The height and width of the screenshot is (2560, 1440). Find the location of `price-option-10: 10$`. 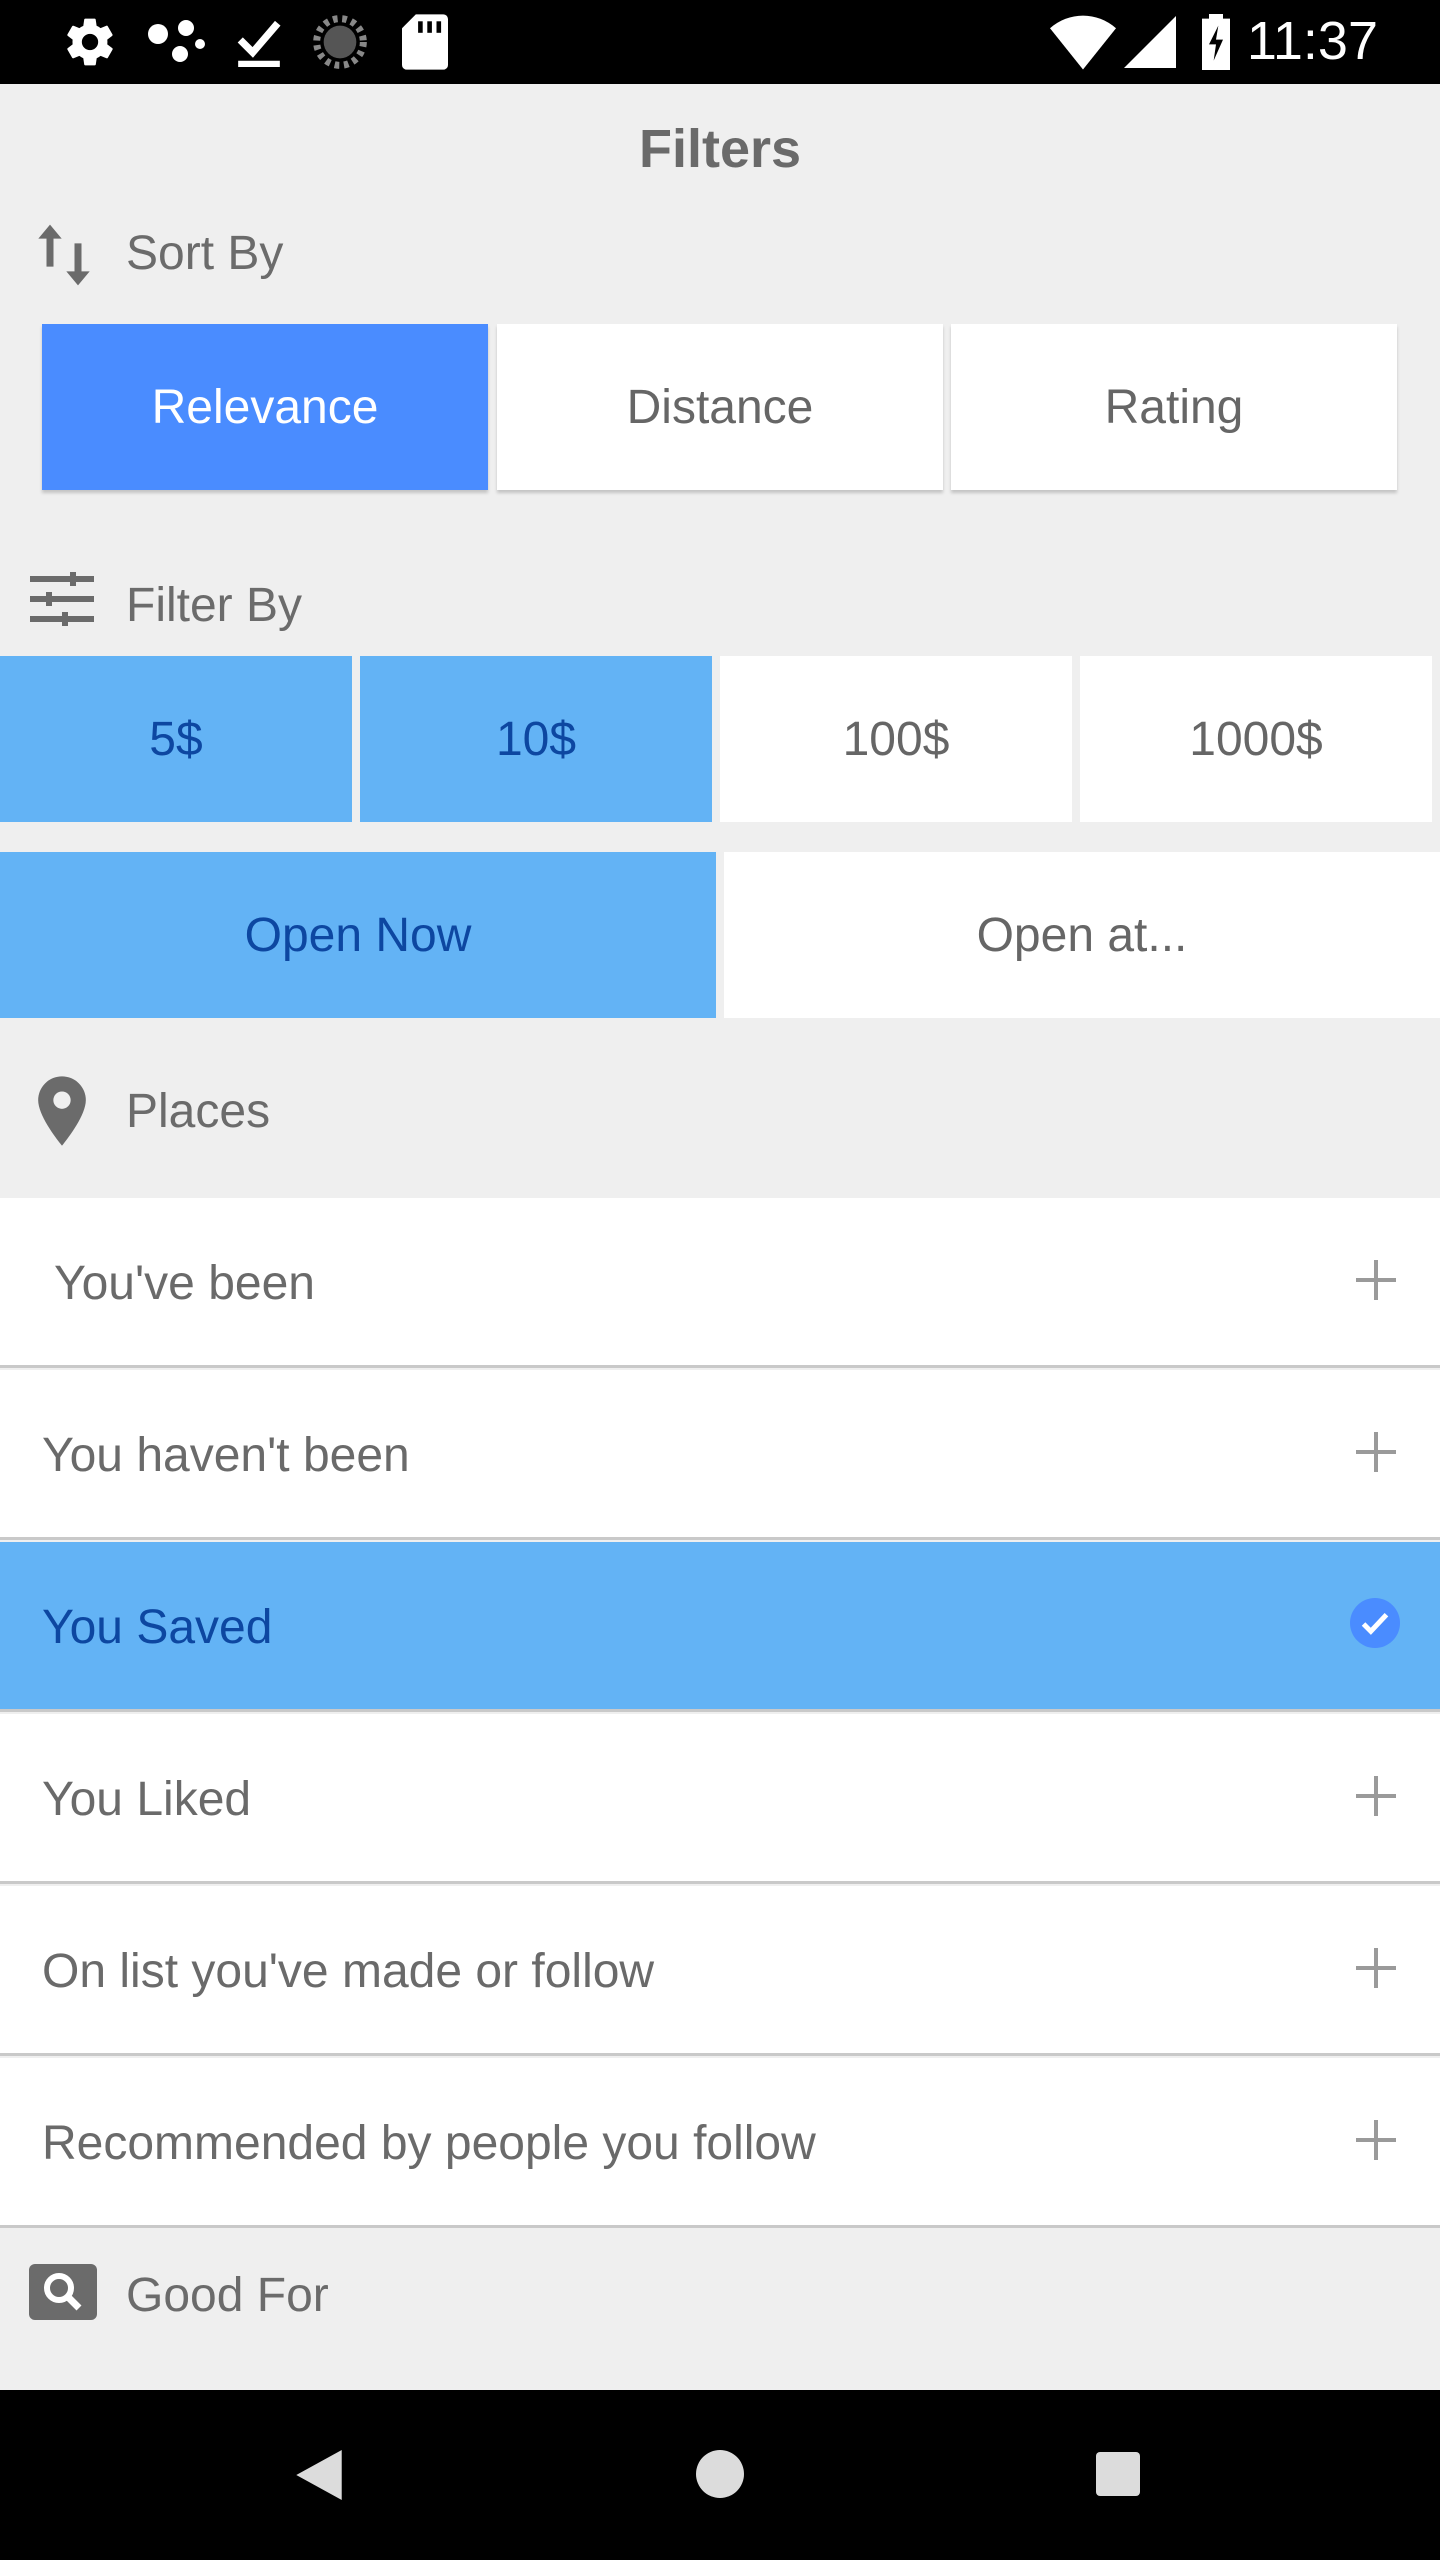

price-option-10: 10$ is located at coordinates (536, 739).